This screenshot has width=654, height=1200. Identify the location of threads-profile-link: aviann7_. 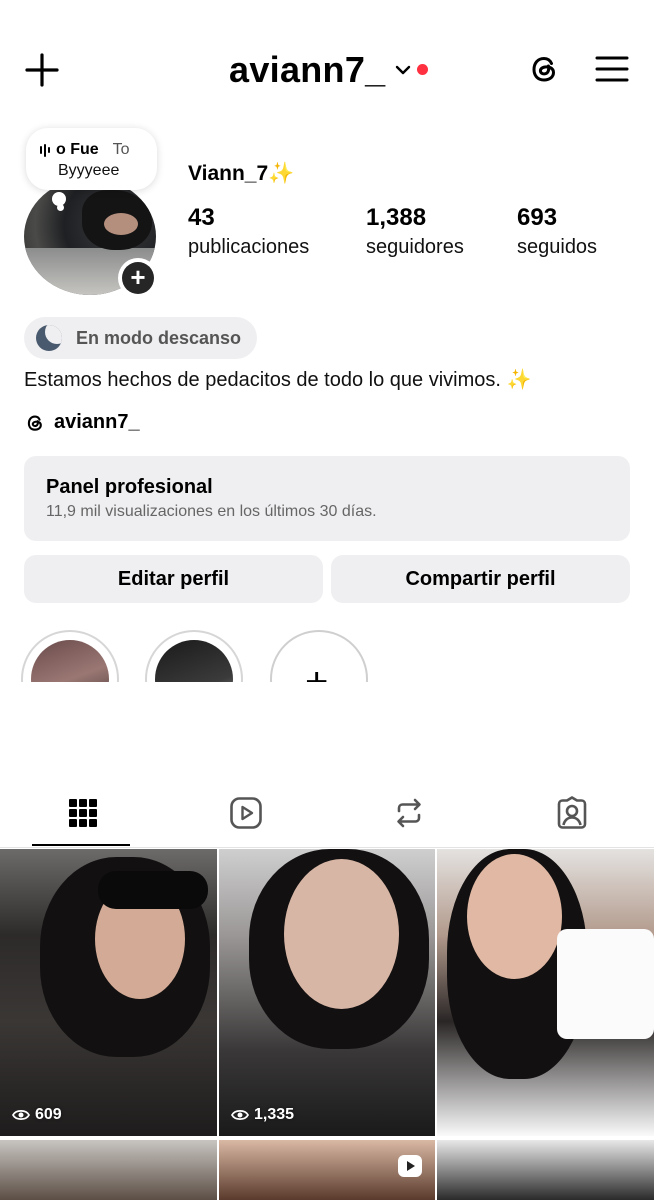
(82, 422).